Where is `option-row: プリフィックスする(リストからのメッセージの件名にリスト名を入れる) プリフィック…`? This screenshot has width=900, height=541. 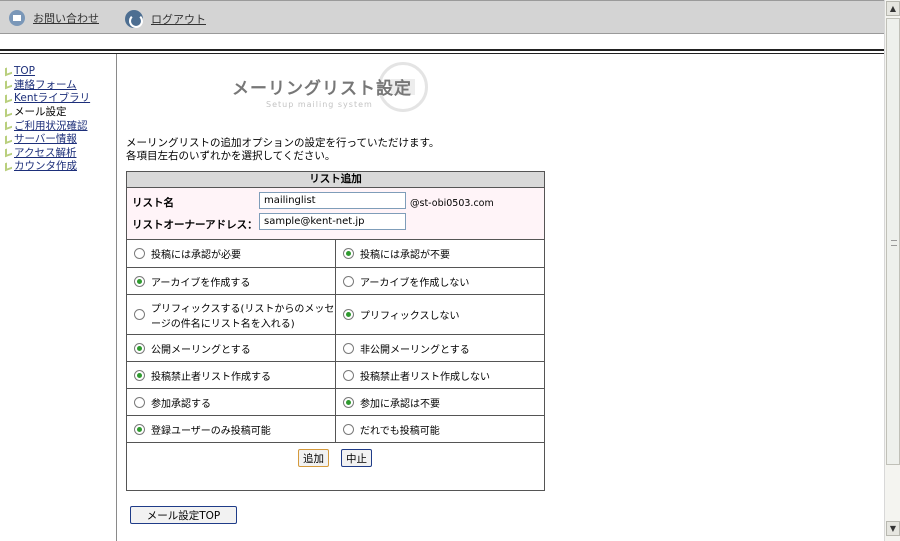
option-row: プリフィックスする(リストからのメッセージの件名にリスト名を入れる) プリフィック… is located at coordinates (335, 315).